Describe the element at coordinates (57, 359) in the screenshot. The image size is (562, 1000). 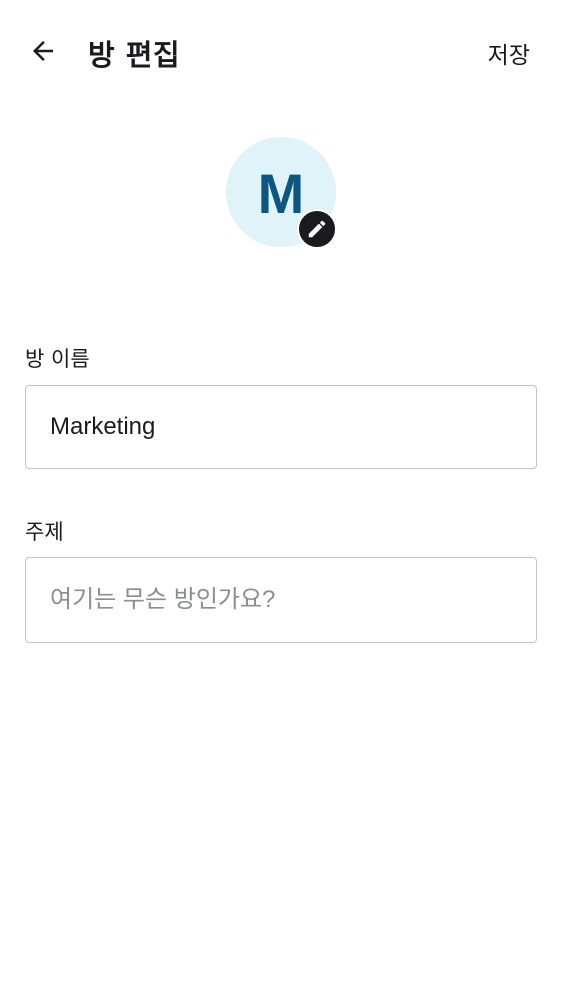
I see `room-name-label: 방 이름` at that location.